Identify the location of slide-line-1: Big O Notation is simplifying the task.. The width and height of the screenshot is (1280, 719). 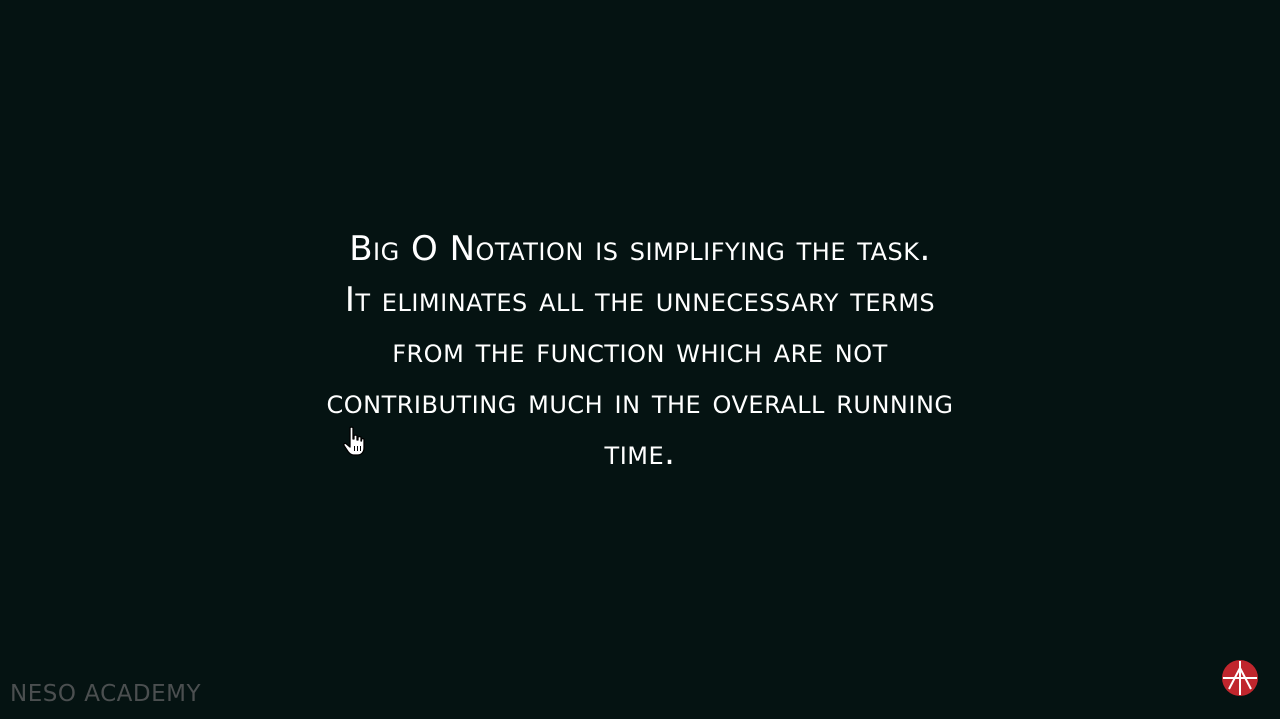
(640, 249).